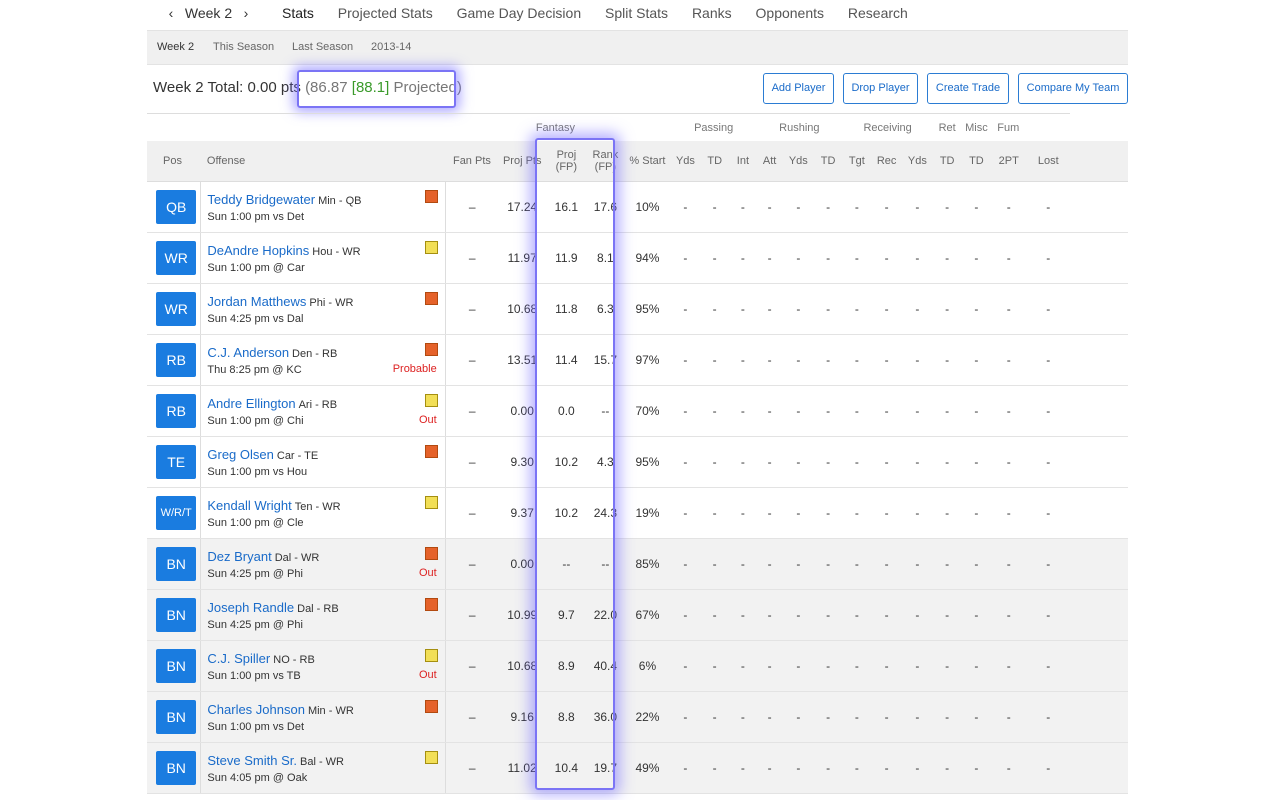 The image size is (1280, 800). Describe the element at coordinates (886, 161) in the screenshot. I see `col-rec-rec: Rec` at that location.